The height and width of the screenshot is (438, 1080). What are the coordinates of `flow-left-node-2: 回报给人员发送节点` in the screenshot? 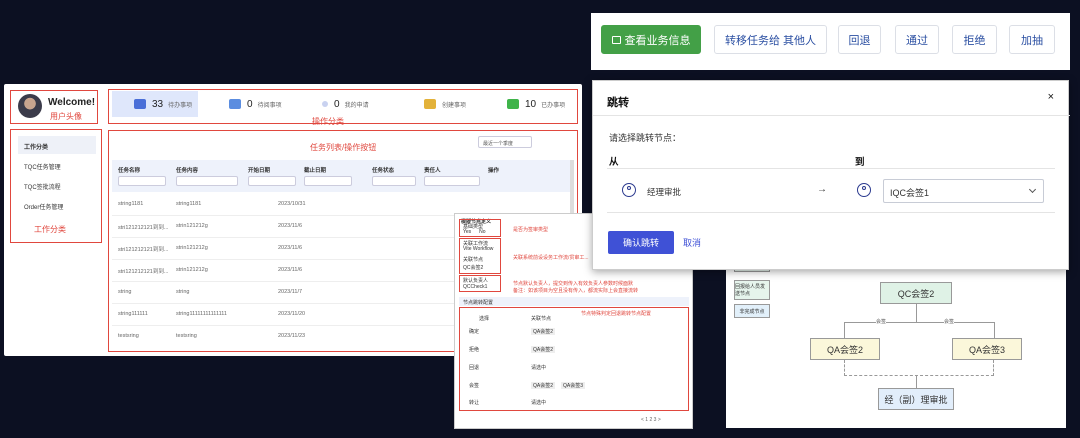 It's located at (752, 290).